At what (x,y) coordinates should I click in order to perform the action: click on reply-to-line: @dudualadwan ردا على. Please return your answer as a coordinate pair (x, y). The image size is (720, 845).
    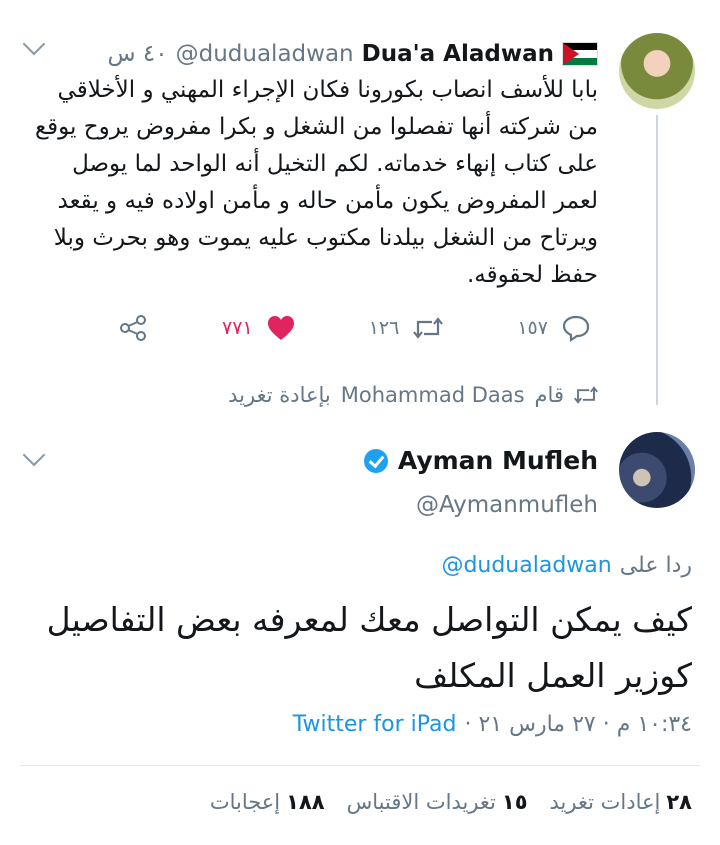
    Looking at the image, I should click on (566, 565).